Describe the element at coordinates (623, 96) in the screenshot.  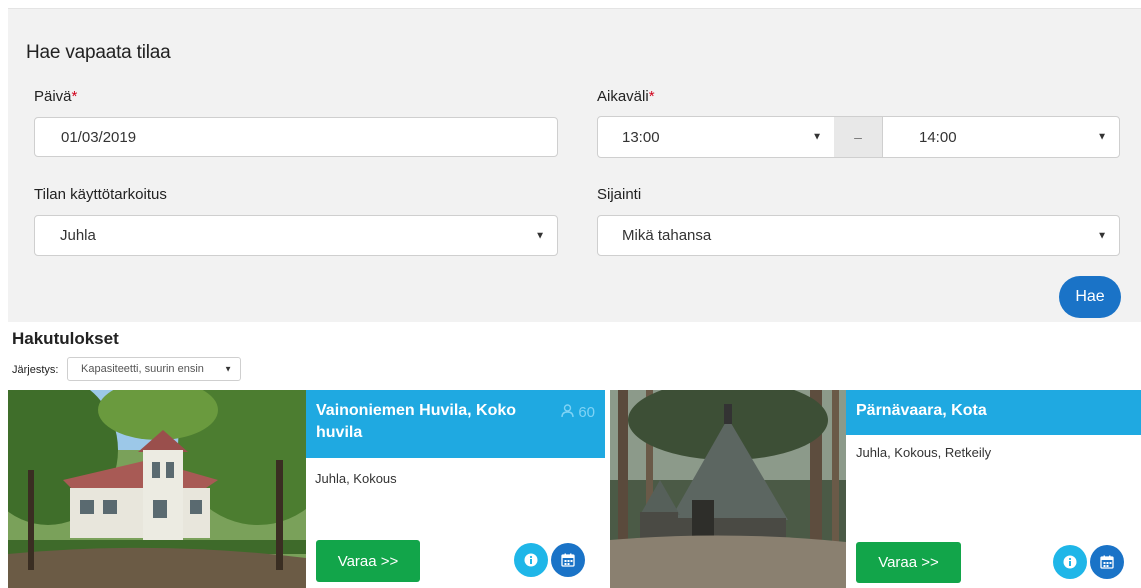
I see `timerange-label-text: Aikaväli` at that location.